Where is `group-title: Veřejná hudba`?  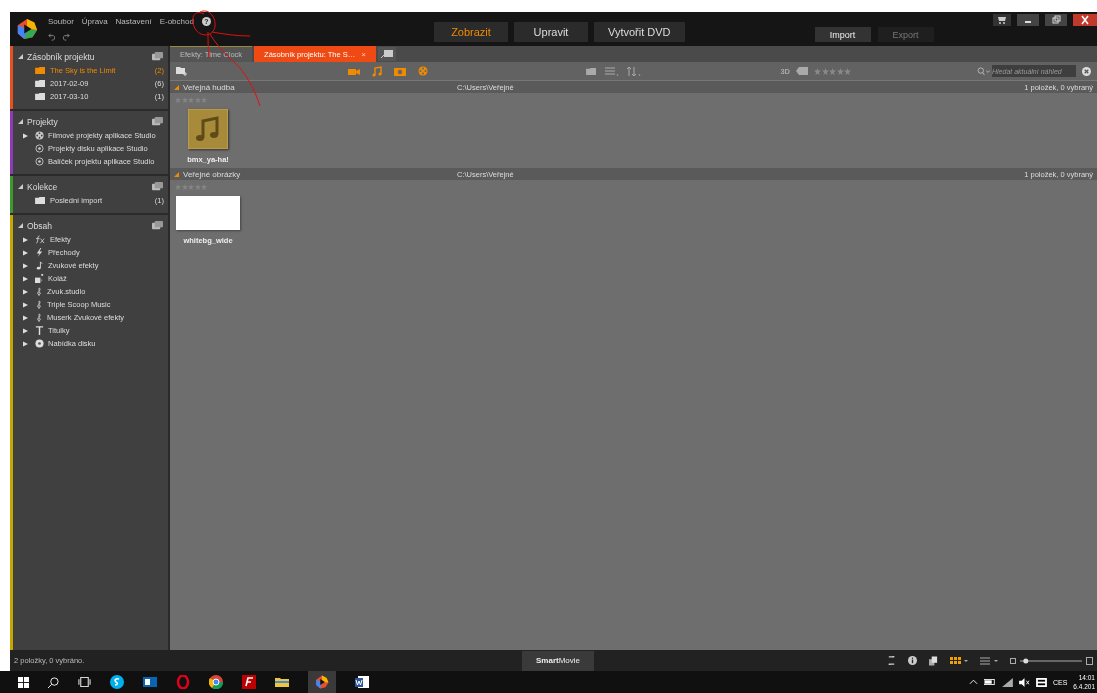 group-title: Veřejná hudba is located at coordinates (209, 87).